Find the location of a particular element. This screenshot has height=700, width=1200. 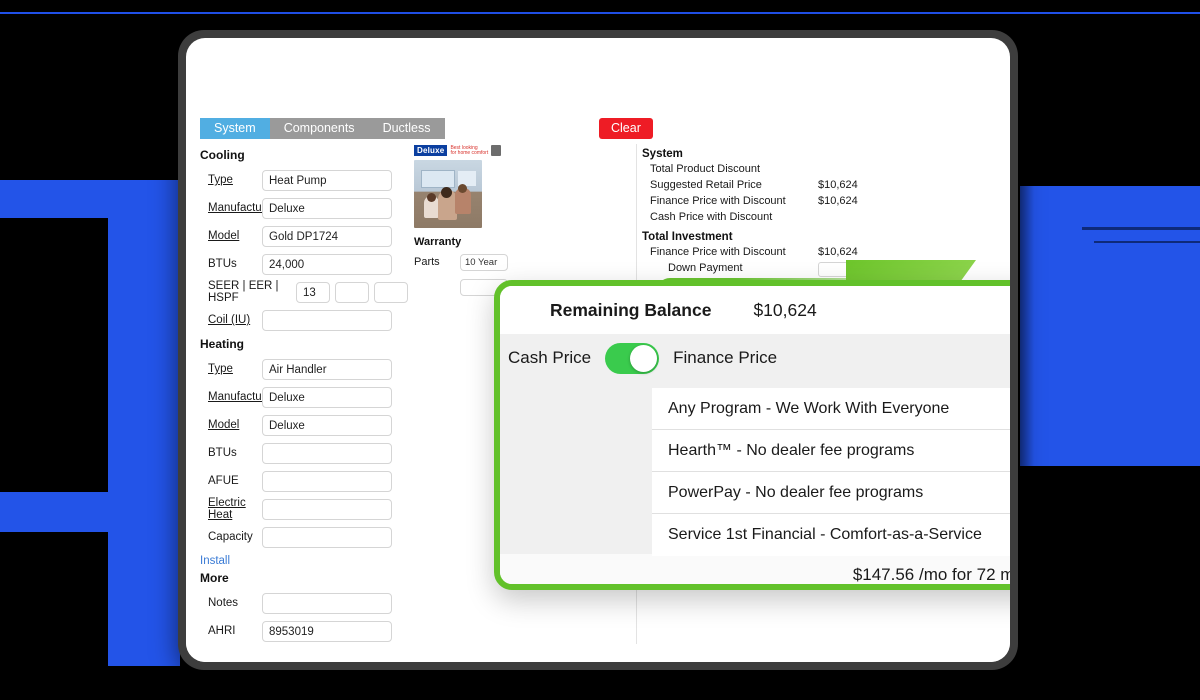

label-heating-btus: BTUs is located at coordinates (222, 453).